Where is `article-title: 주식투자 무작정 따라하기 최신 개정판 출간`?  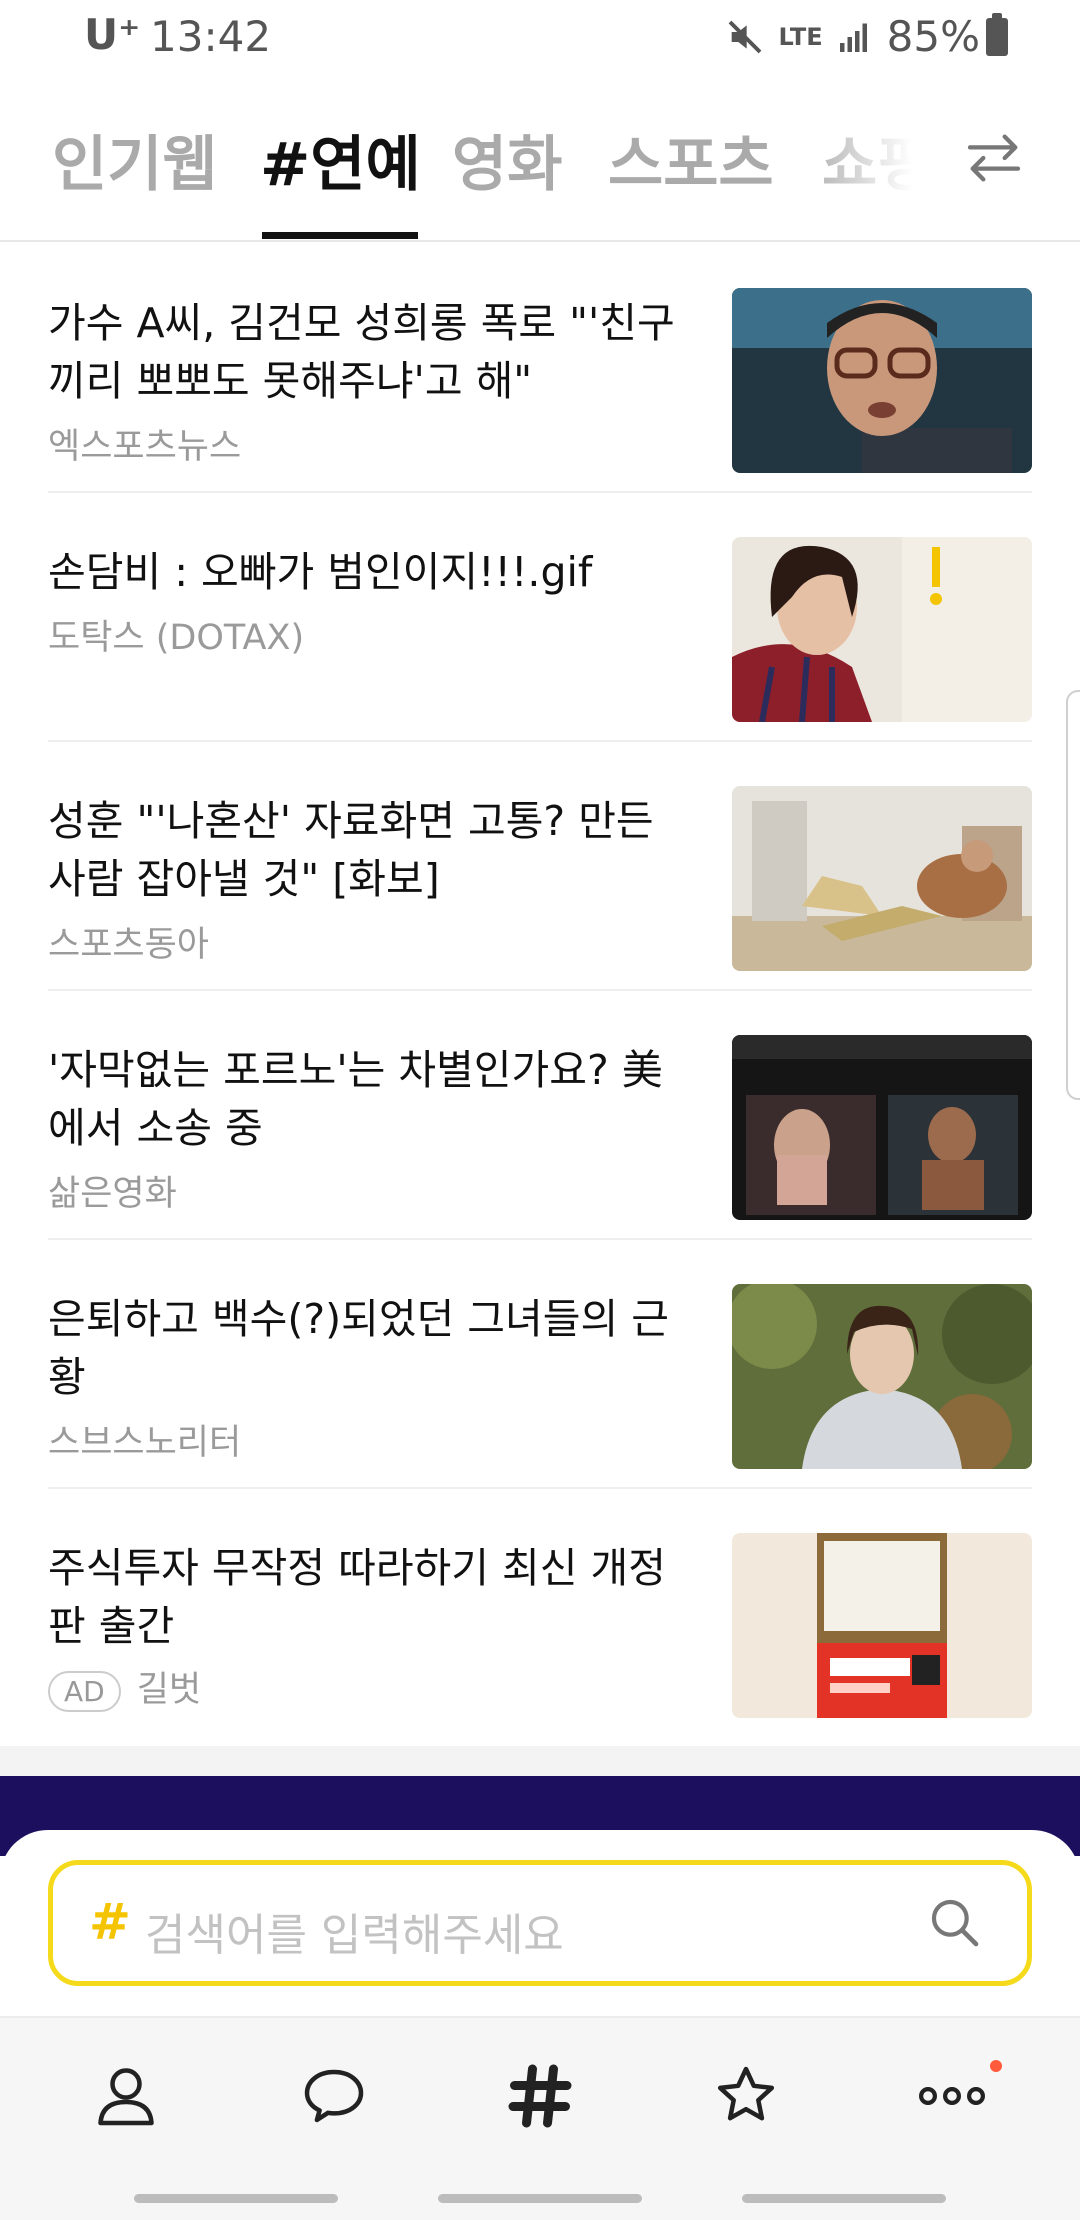 article-title: 주식투자 무작정 따라하기 최신 개정판 출간 is located at coordinates (373, 1597).